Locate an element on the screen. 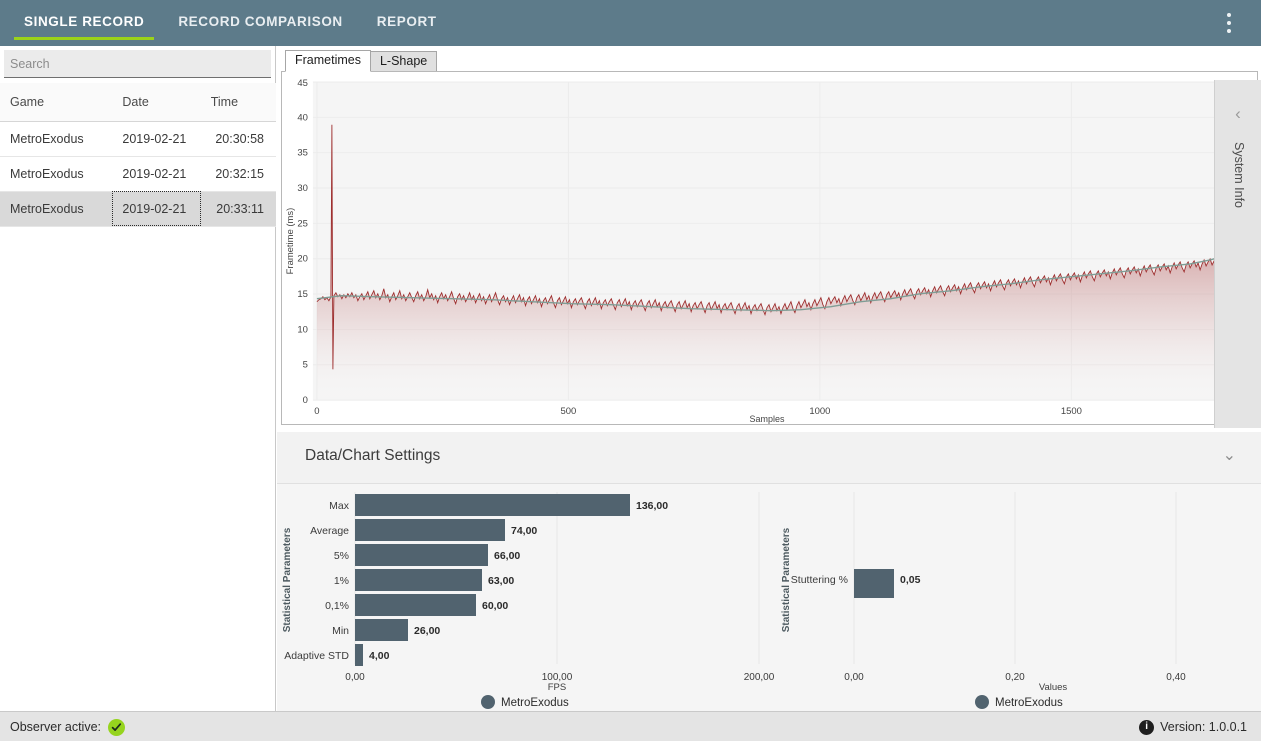  search-box is located at coordinates (137, 64).